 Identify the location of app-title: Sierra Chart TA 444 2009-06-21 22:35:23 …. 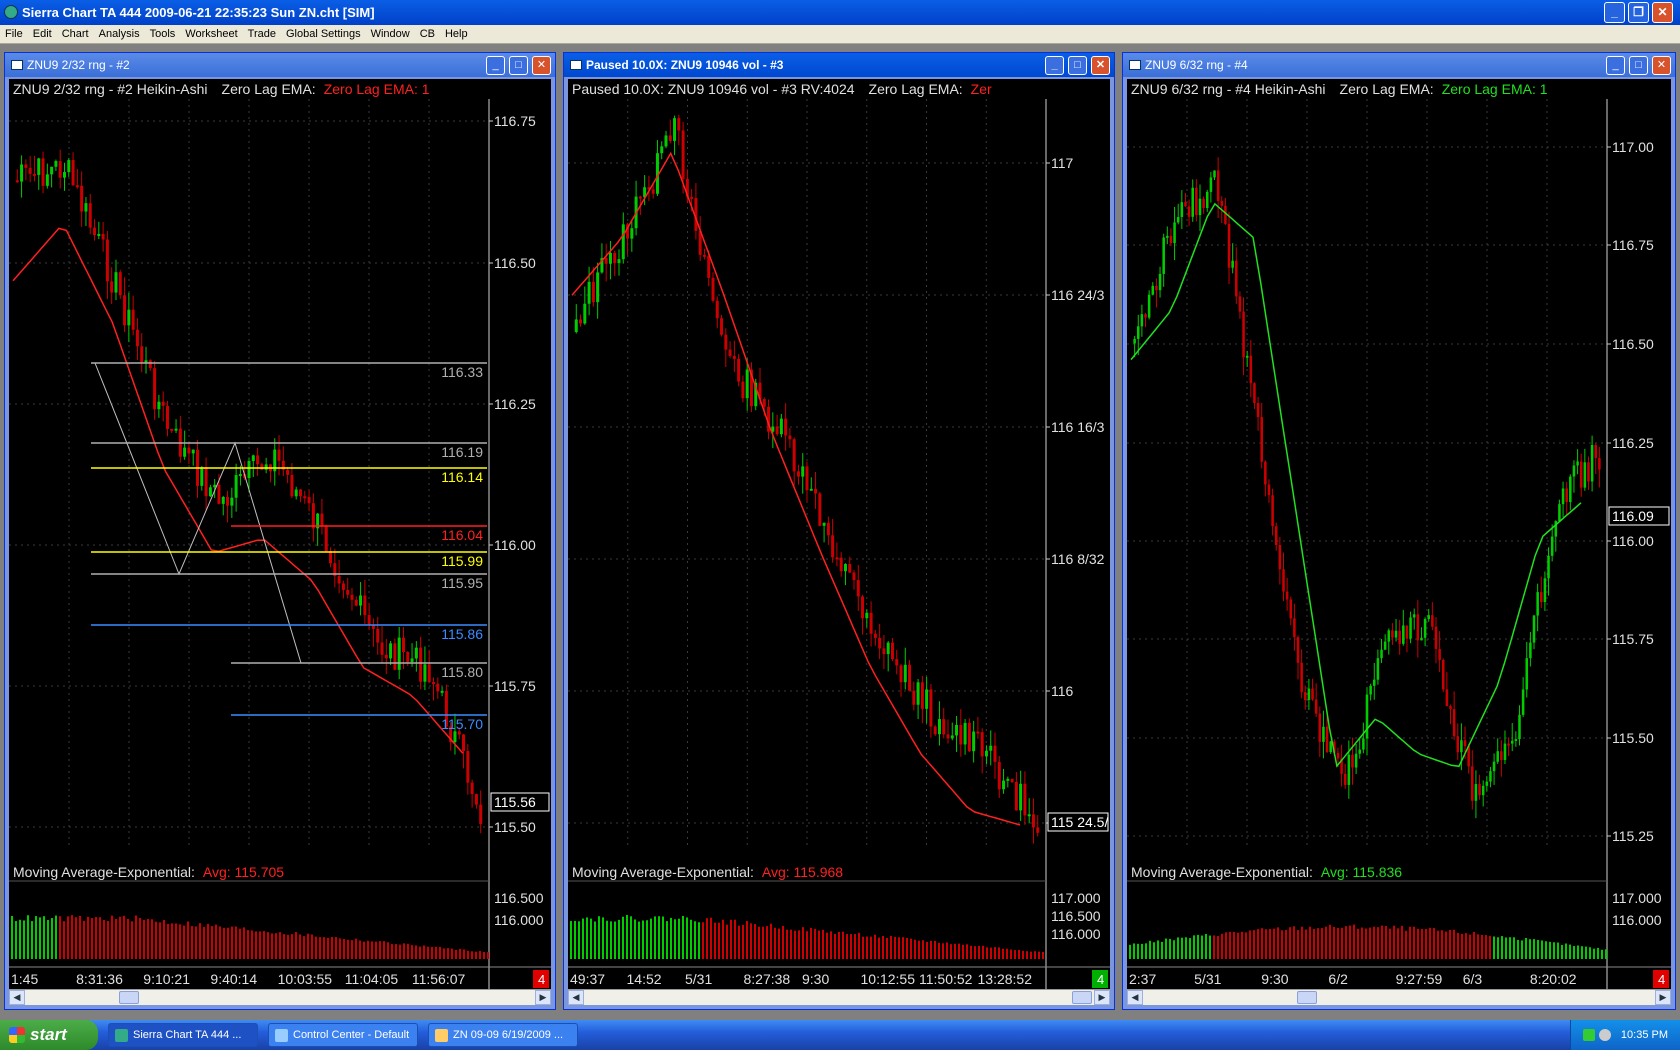
(198, 12).